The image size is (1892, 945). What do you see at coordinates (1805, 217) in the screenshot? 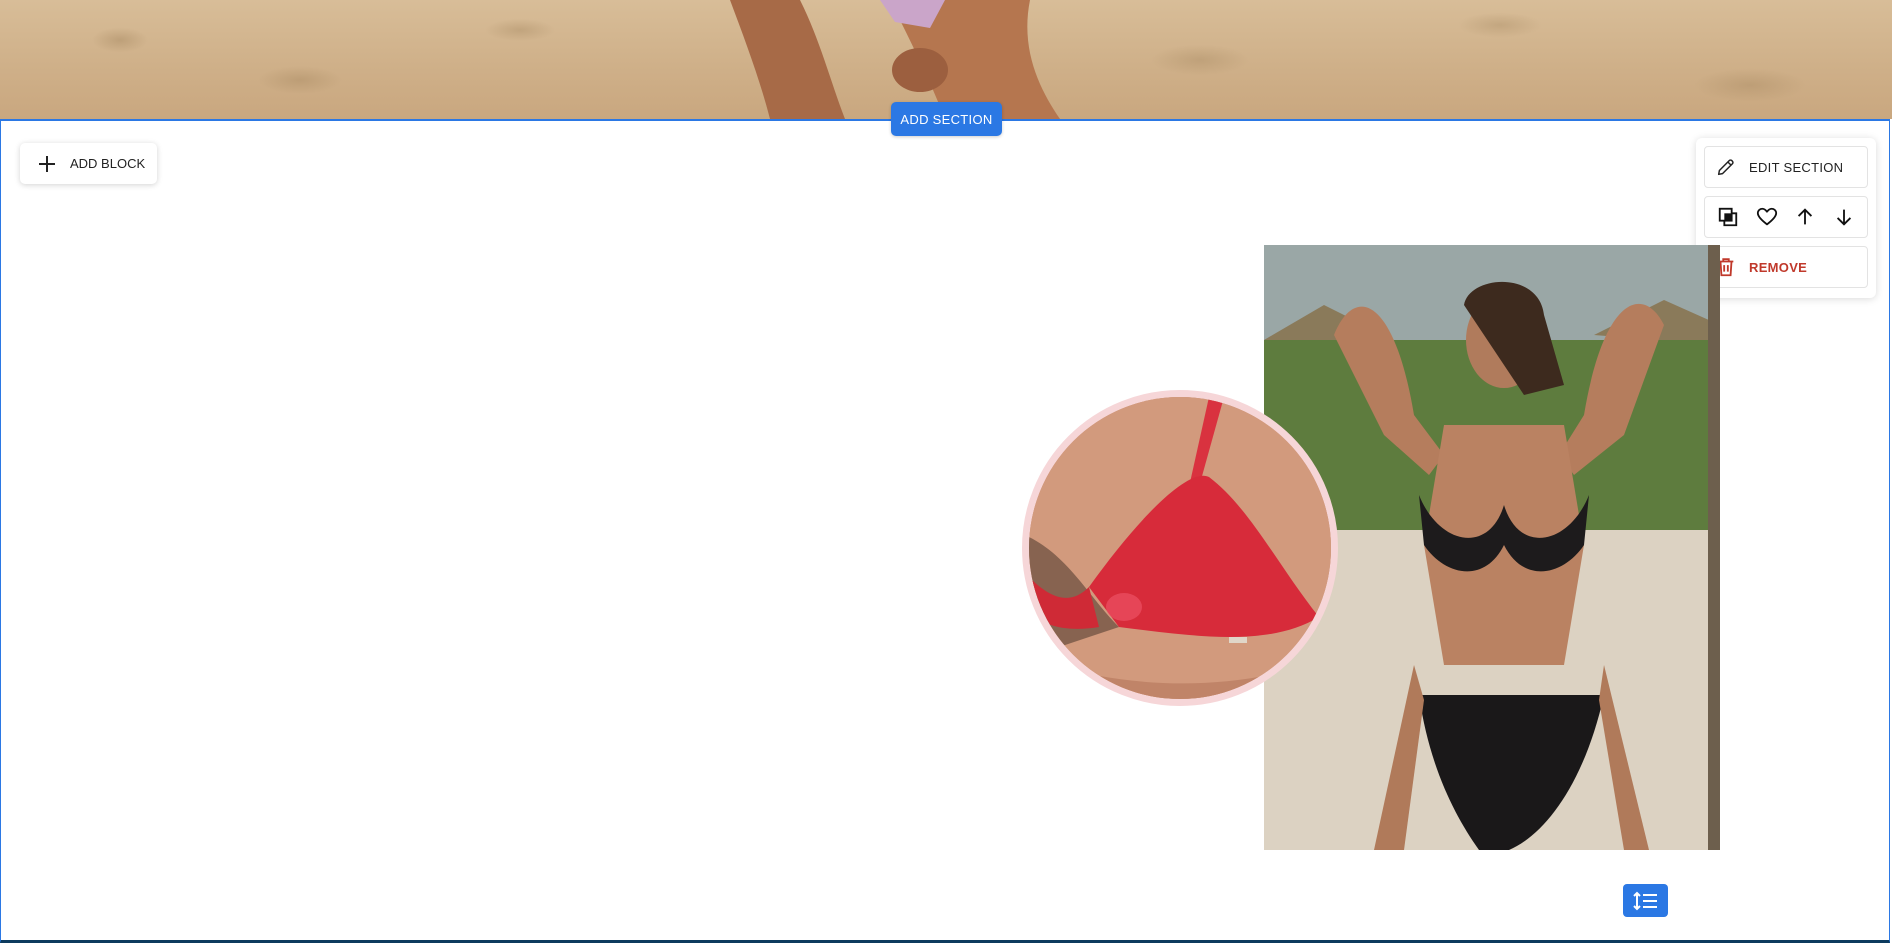
I see `arrow-up-icon` at bounding box center [1805, 217].